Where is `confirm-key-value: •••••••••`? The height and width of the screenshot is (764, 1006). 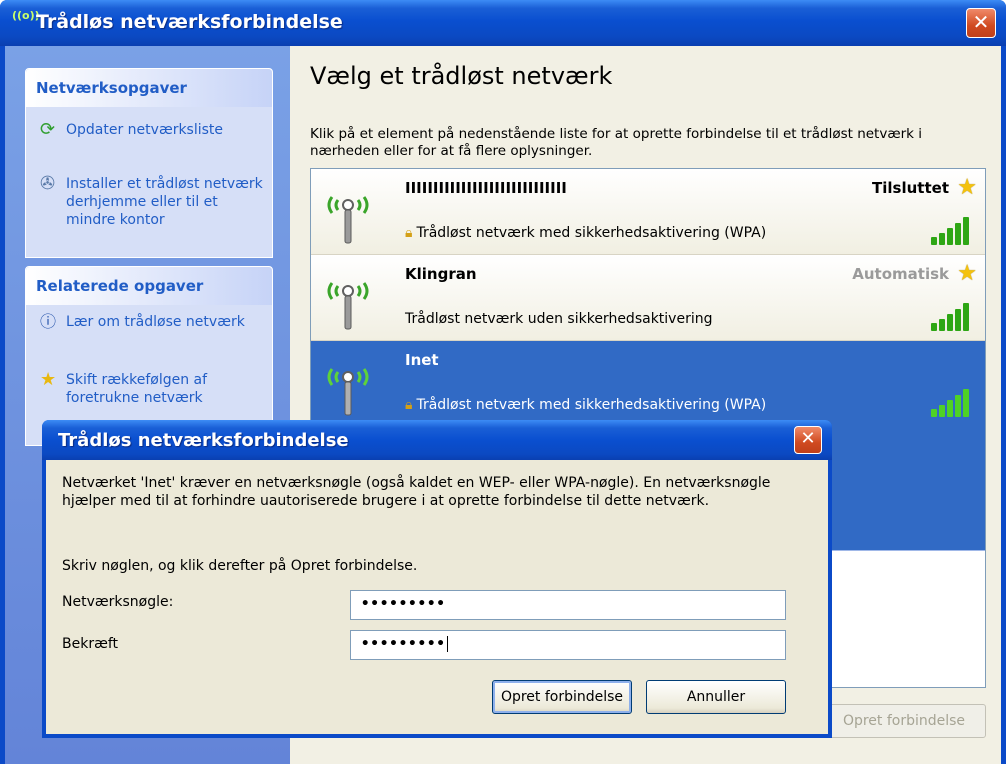 confirm-key-value: ••••••••• is located at coordinates (403, 644).